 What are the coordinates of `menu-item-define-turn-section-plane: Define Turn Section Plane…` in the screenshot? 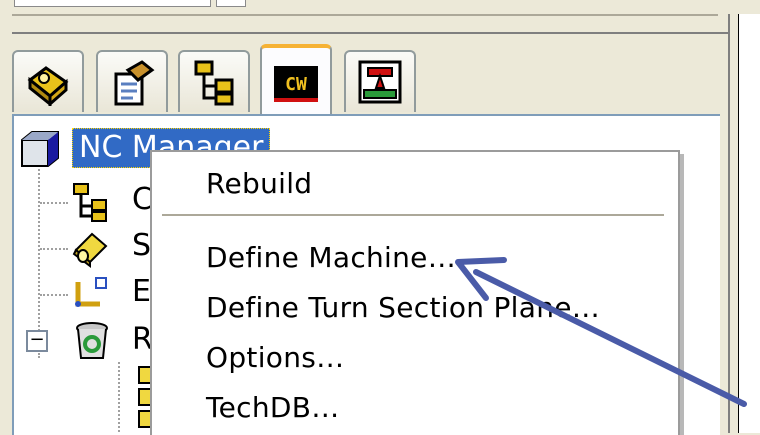 It's located at (403, 308).